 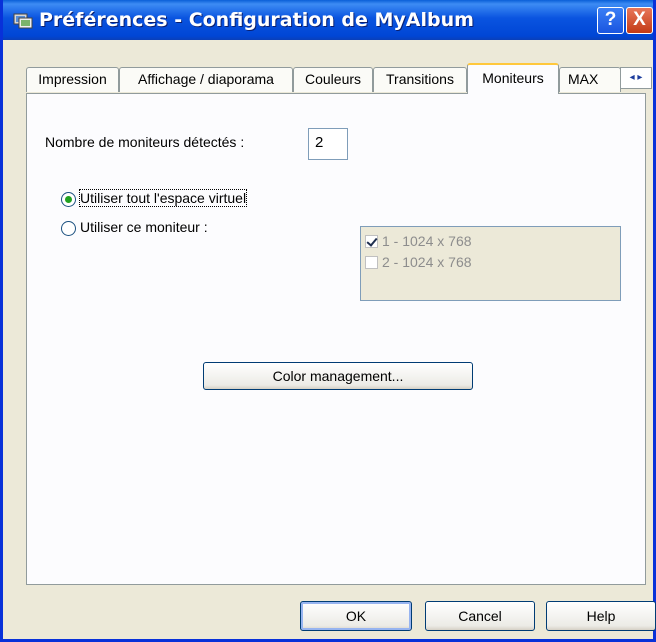 I want to click on cancel-button: Cancel, so click(x=480, y=616).